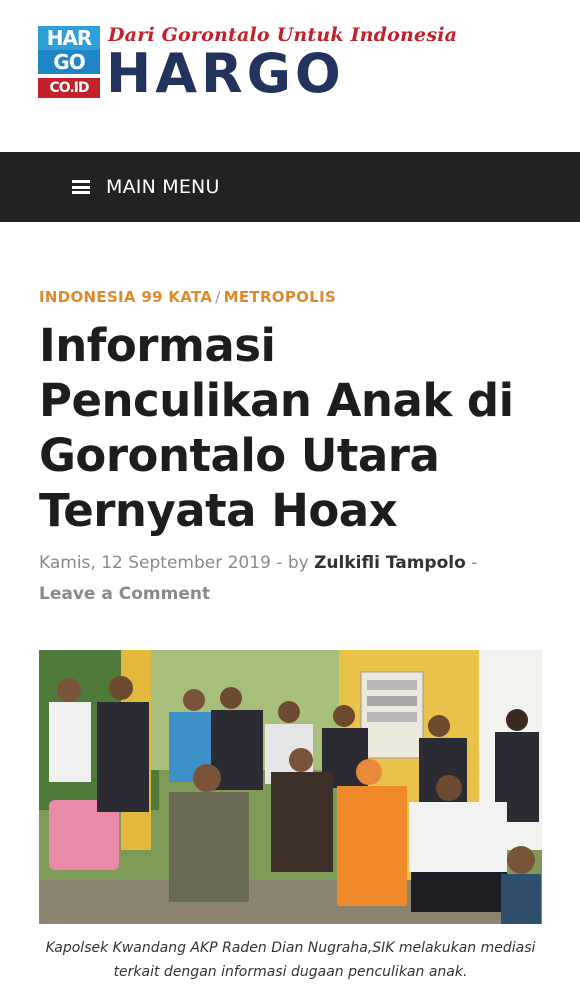 The height and width of the screenshot is (984, 580). I want to click on main-menu-label: MAIN MENU, so click(163, 187).